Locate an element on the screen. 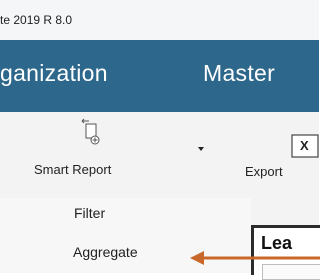  panel-input-box is located at coordinates (291, 272).